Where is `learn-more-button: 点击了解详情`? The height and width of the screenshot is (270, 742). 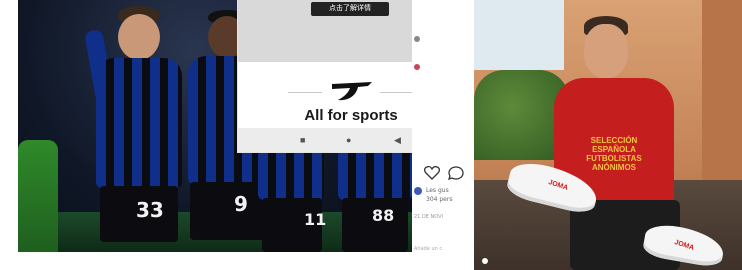
learn-more-button: 点击了解详情 is located at coordinates (350, 9).